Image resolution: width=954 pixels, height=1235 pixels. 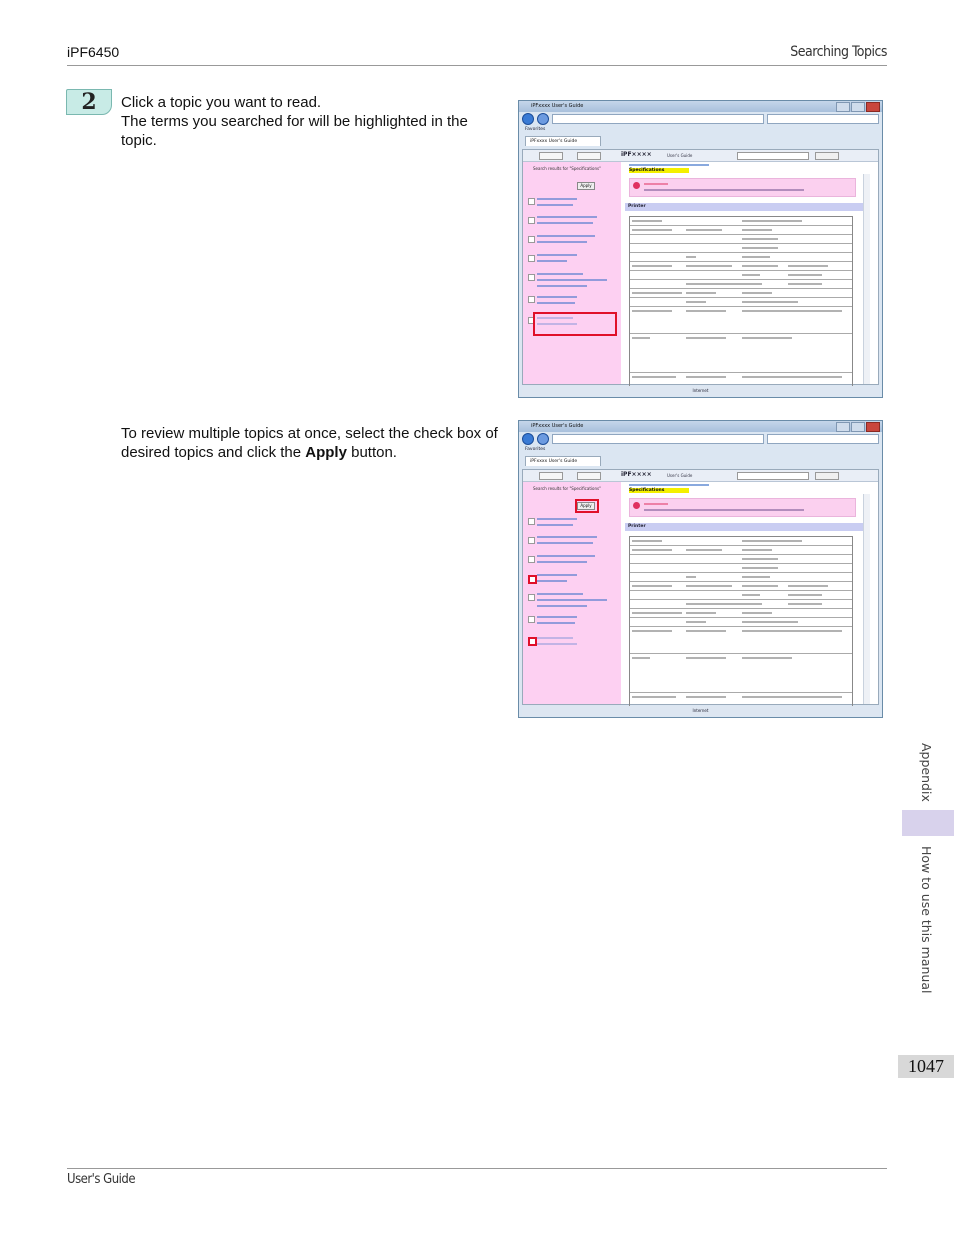 I want to click on model-name: iPF6450, so click(x=93, y=52).